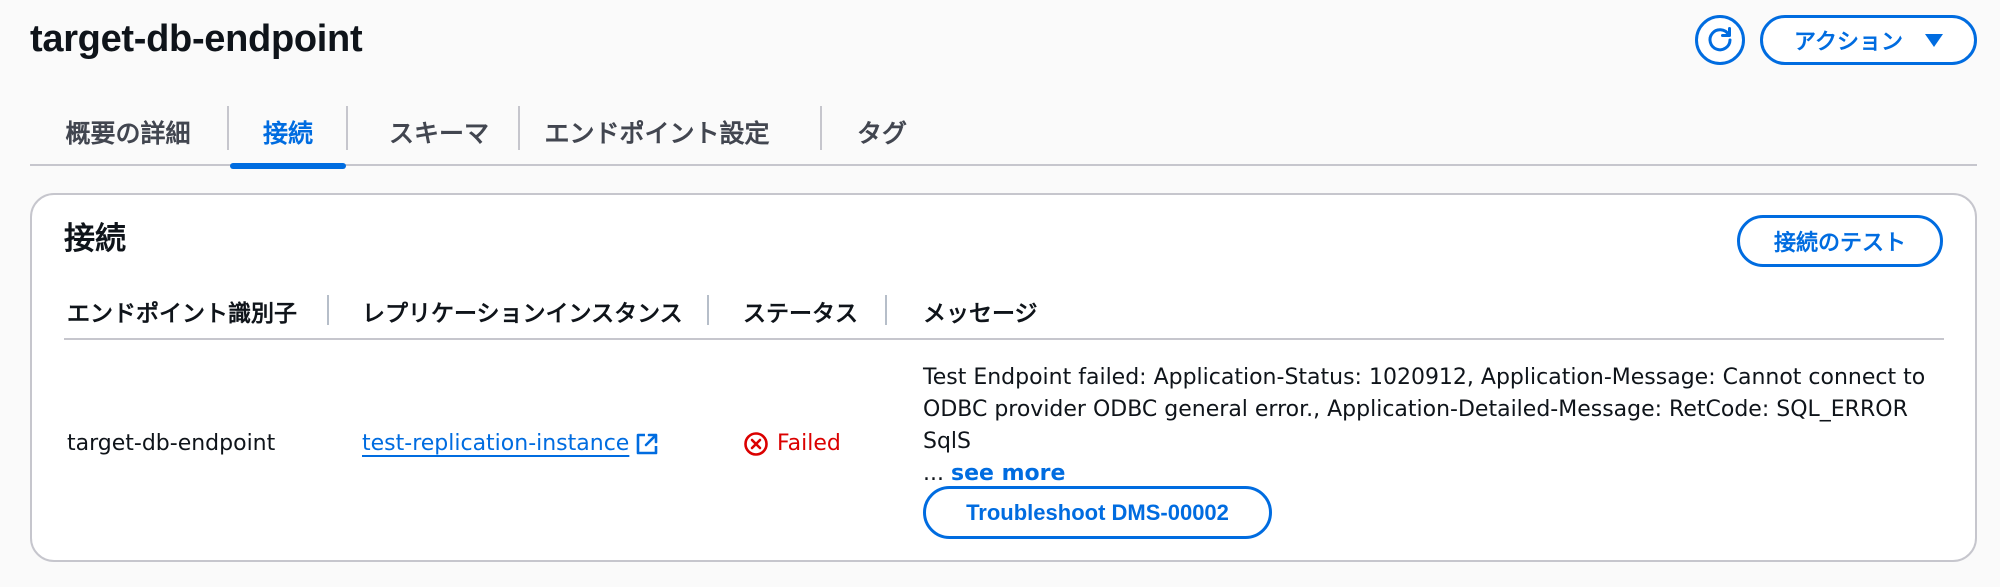 The height and width of the screenshot is (587, 2000). I want to click on replication-instance-label: test-replication-instance, so click(496, 443).